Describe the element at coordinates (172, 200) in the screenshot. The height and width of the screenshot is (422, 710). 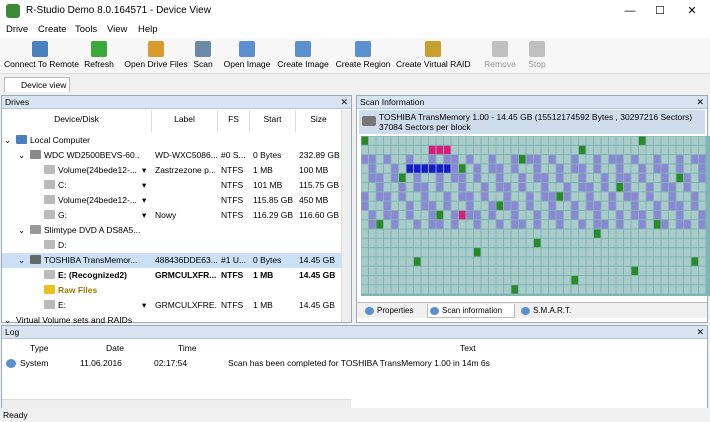
I see `drive-row: Volume{24bede12-... NTFS 115.85 GB 450 MB ▾` at that location.